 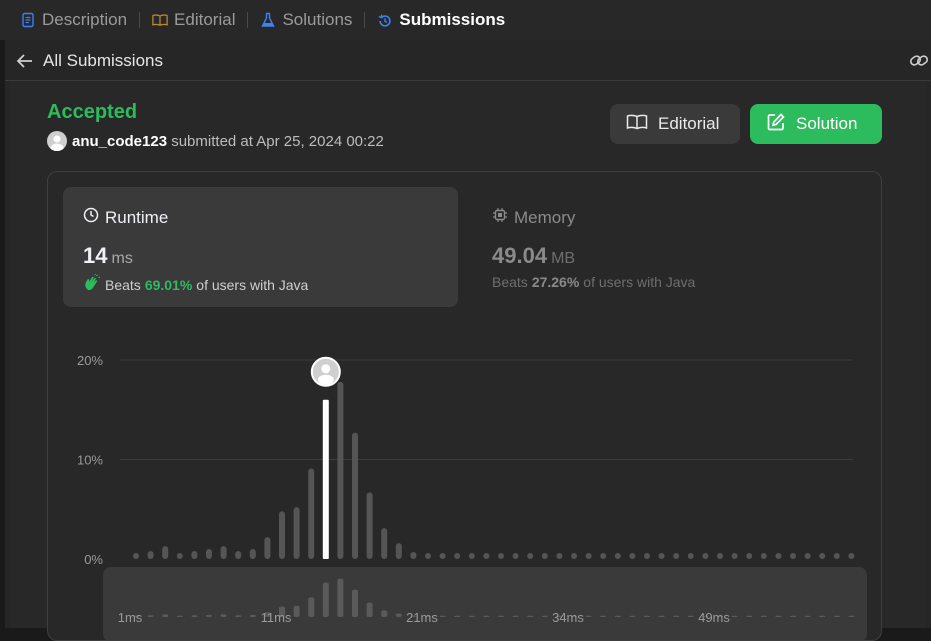 I want to click on navigator-tick-label: 34ms, so click(x=568, y=617).